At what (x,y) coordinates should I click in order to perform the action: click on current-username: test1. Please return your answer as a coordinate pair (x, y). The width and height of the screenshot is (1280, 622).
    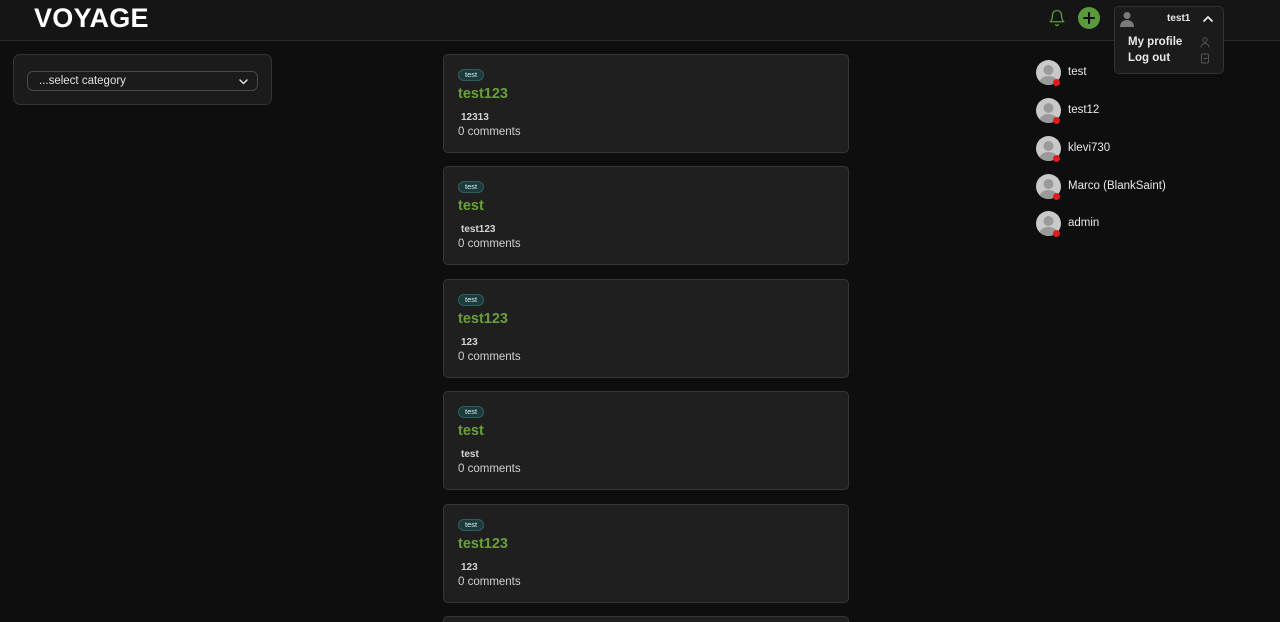
    Looking at the image, I should click on (1179, 18).